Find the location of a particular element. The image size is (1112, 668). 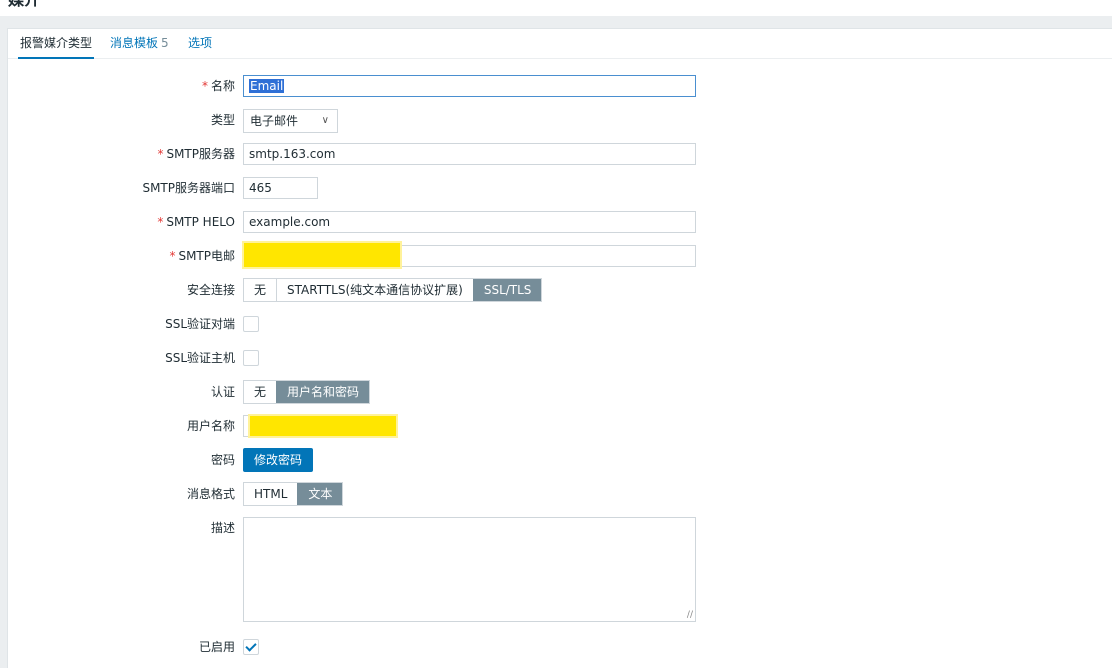

message-format-label: 消息格式 is located at coordinates (210, 494).